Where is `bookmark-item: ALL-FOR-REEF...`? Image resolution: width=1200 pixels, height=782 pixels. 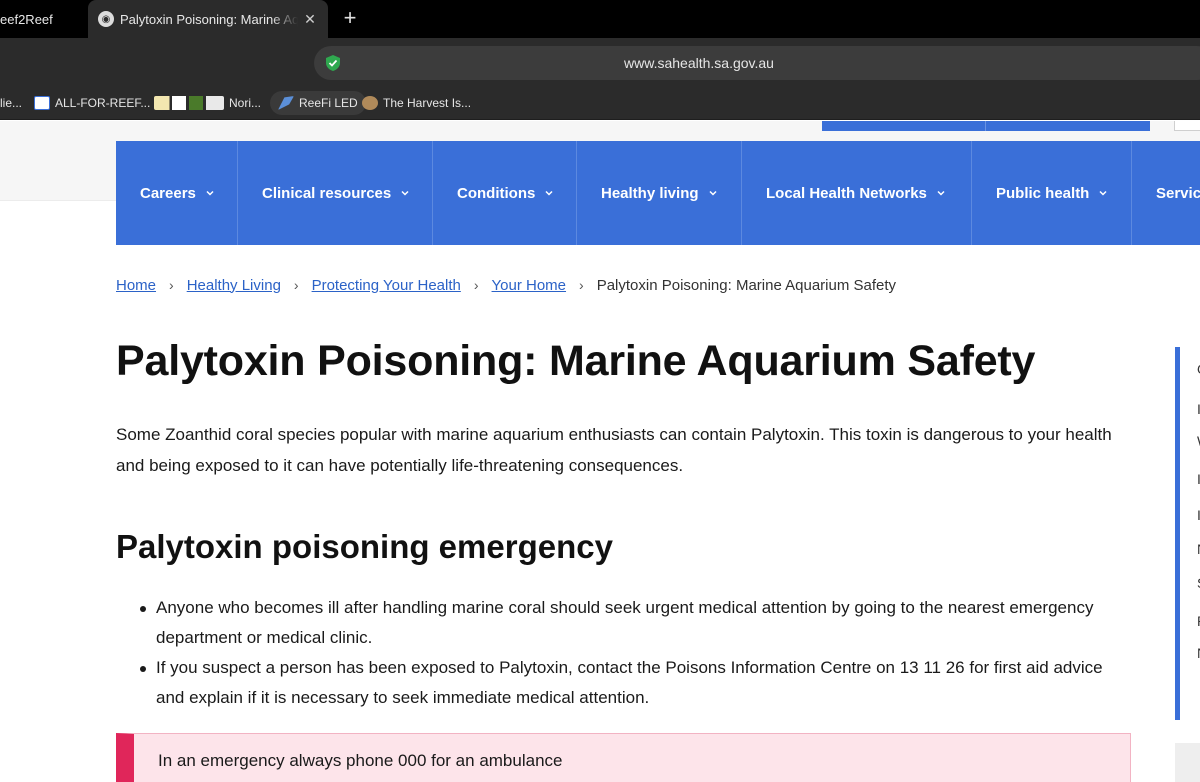 bookmark-item: ALL-FOR-REEF... is located at coordinates (92, 103).